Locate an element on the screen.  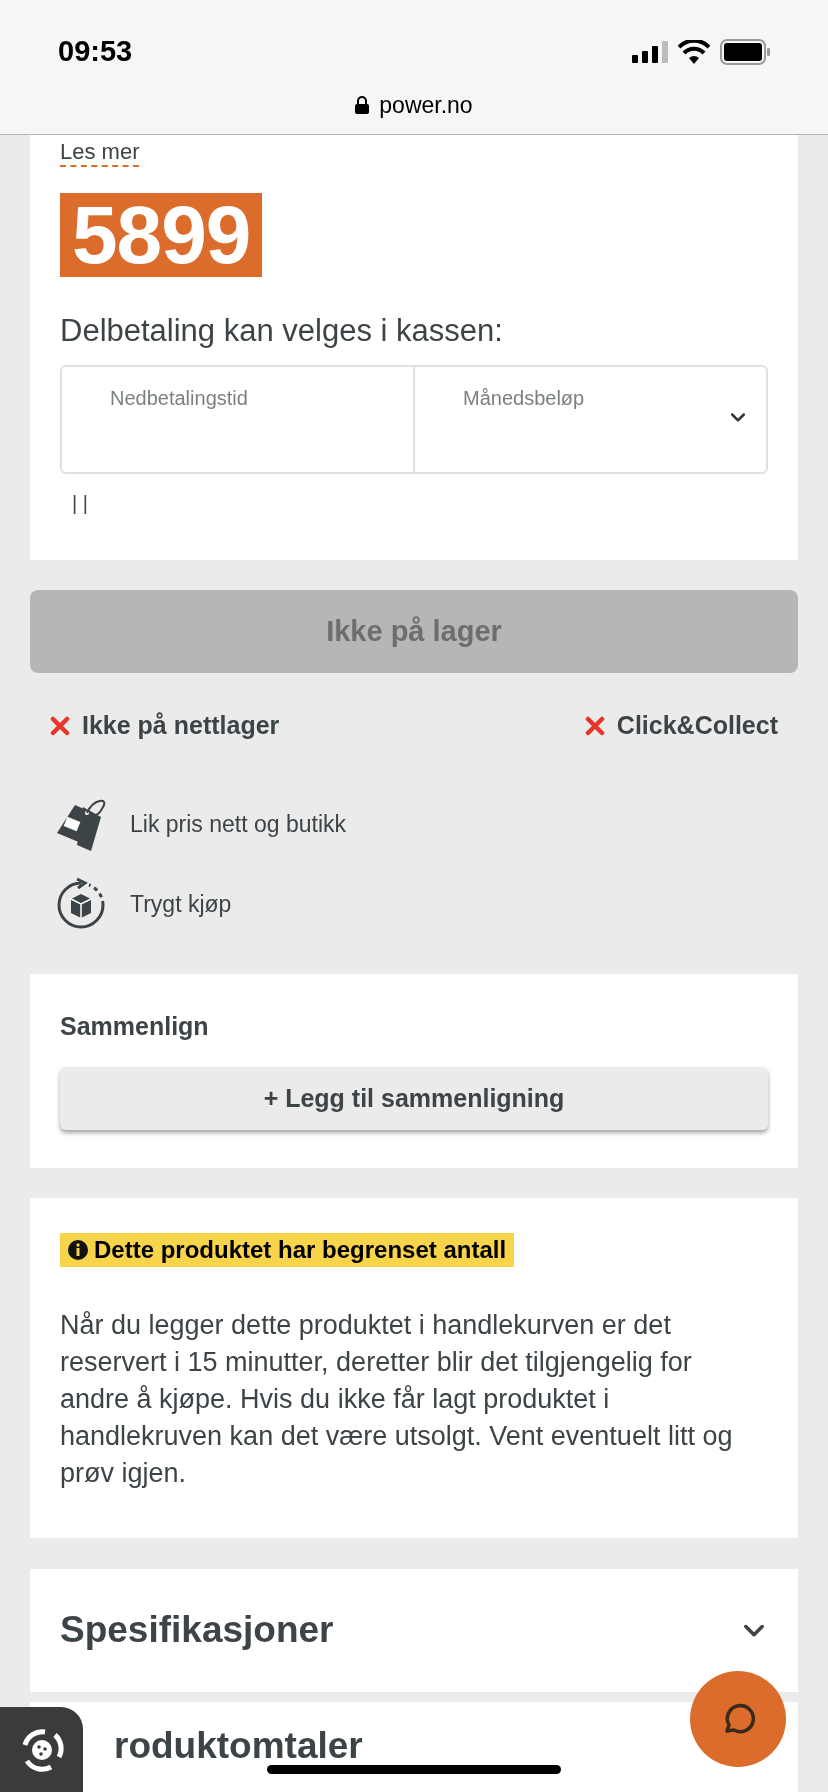
accessibility-widget is located at coordinates (41, 1749).